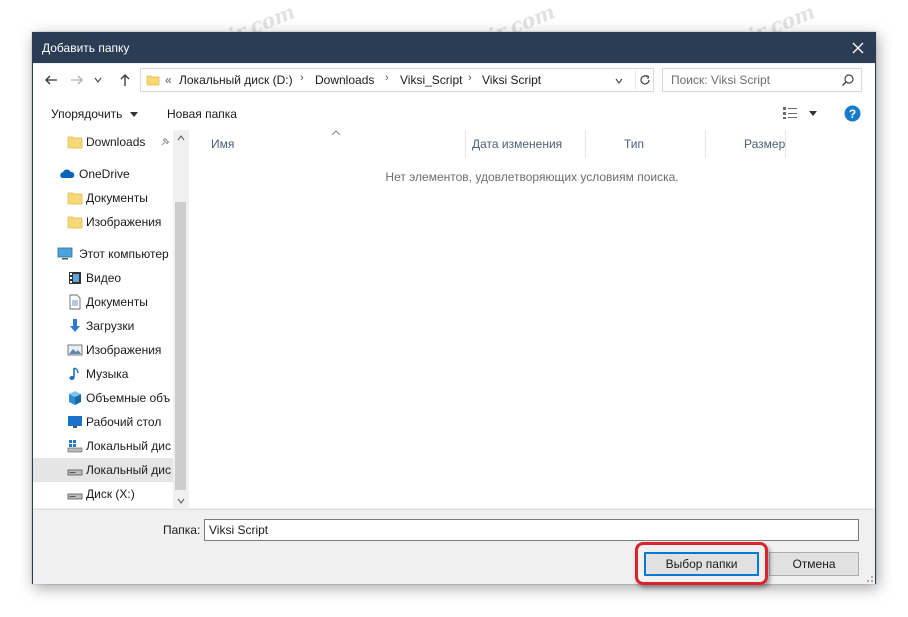  What do you see at coordinates (128, 398) in the screenshot?
I see `nav-item-label: Объемные объ` at bounding box center [128, 398].